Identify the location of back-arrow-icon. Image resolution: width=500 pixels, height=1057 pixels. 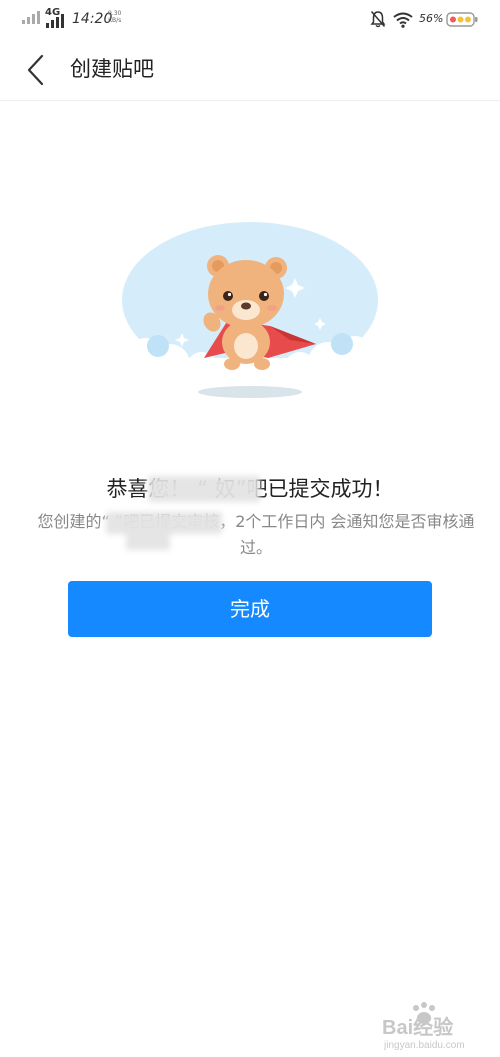
(37, 70).